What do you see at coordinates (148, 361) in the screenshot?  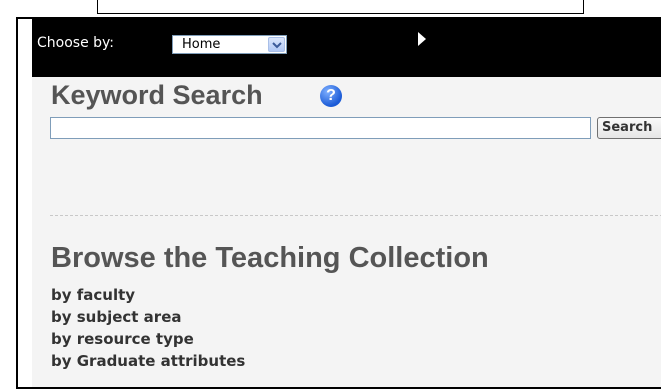 I see `browse-link-graduate-attributes: by Graduate attributes` at bounding box center [148, 361].